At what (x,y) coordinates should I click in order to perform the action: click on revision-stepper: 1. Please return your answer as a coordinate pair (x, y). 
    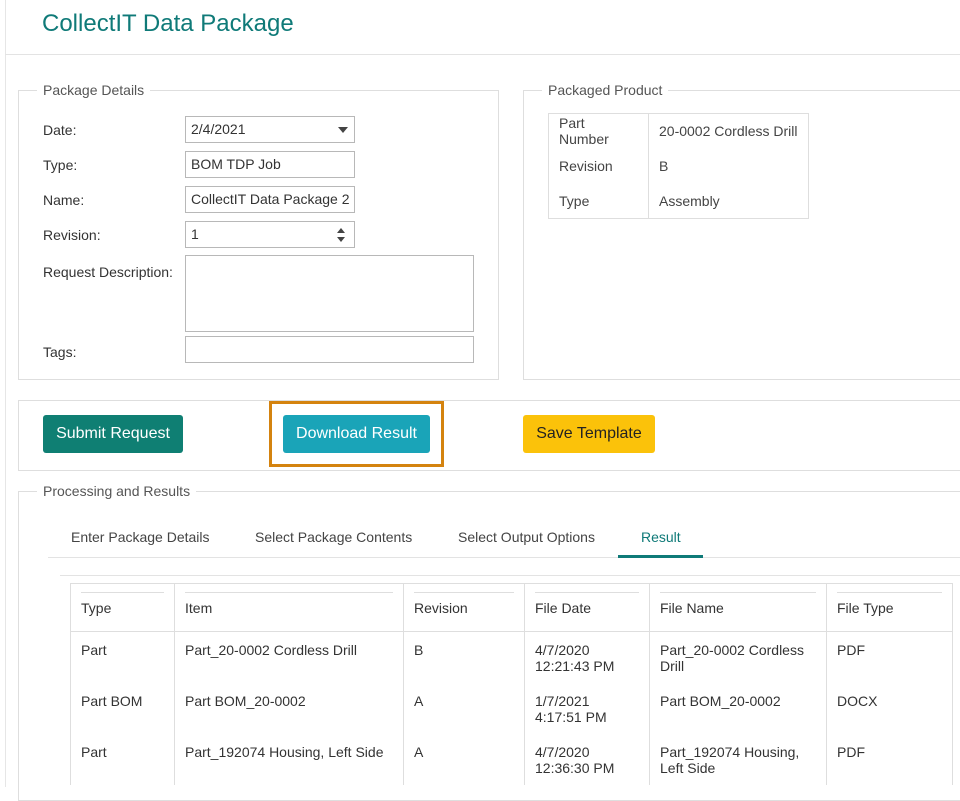
    Looking at the image, I should click on (270, 234).